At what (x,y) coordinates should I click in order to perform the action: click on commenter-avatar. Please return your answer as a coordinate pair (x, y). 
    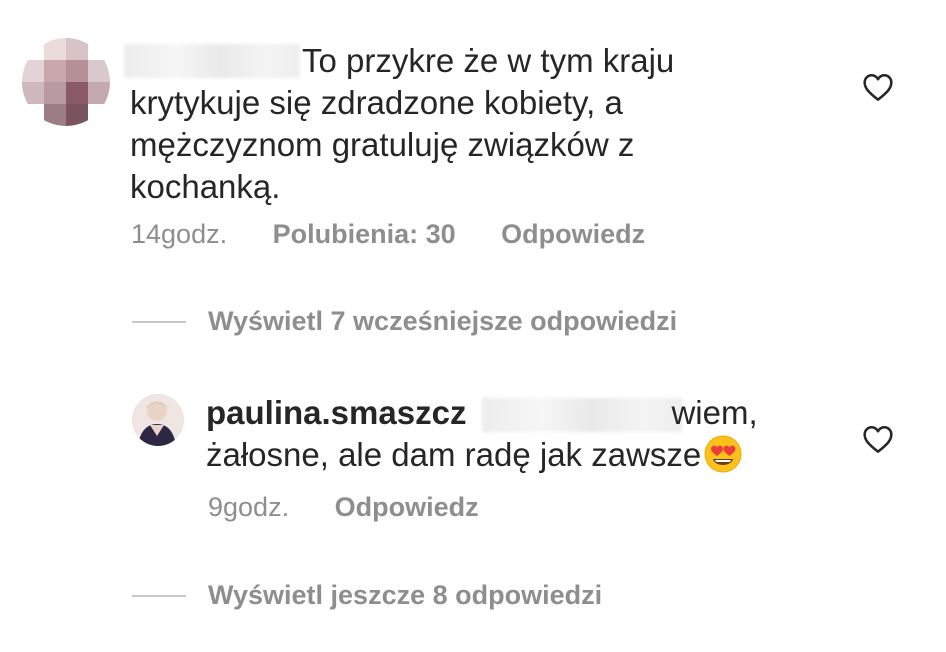
    Looking at the image, I should click on (66, 82).